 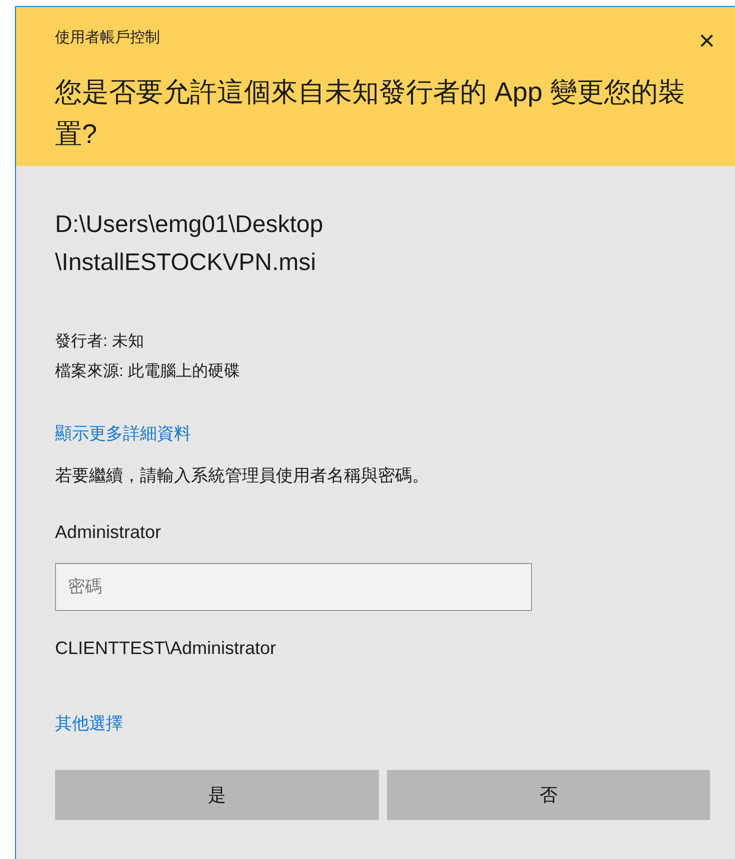 I want to click on password-field: 密碼, so click(x=293, y=587).